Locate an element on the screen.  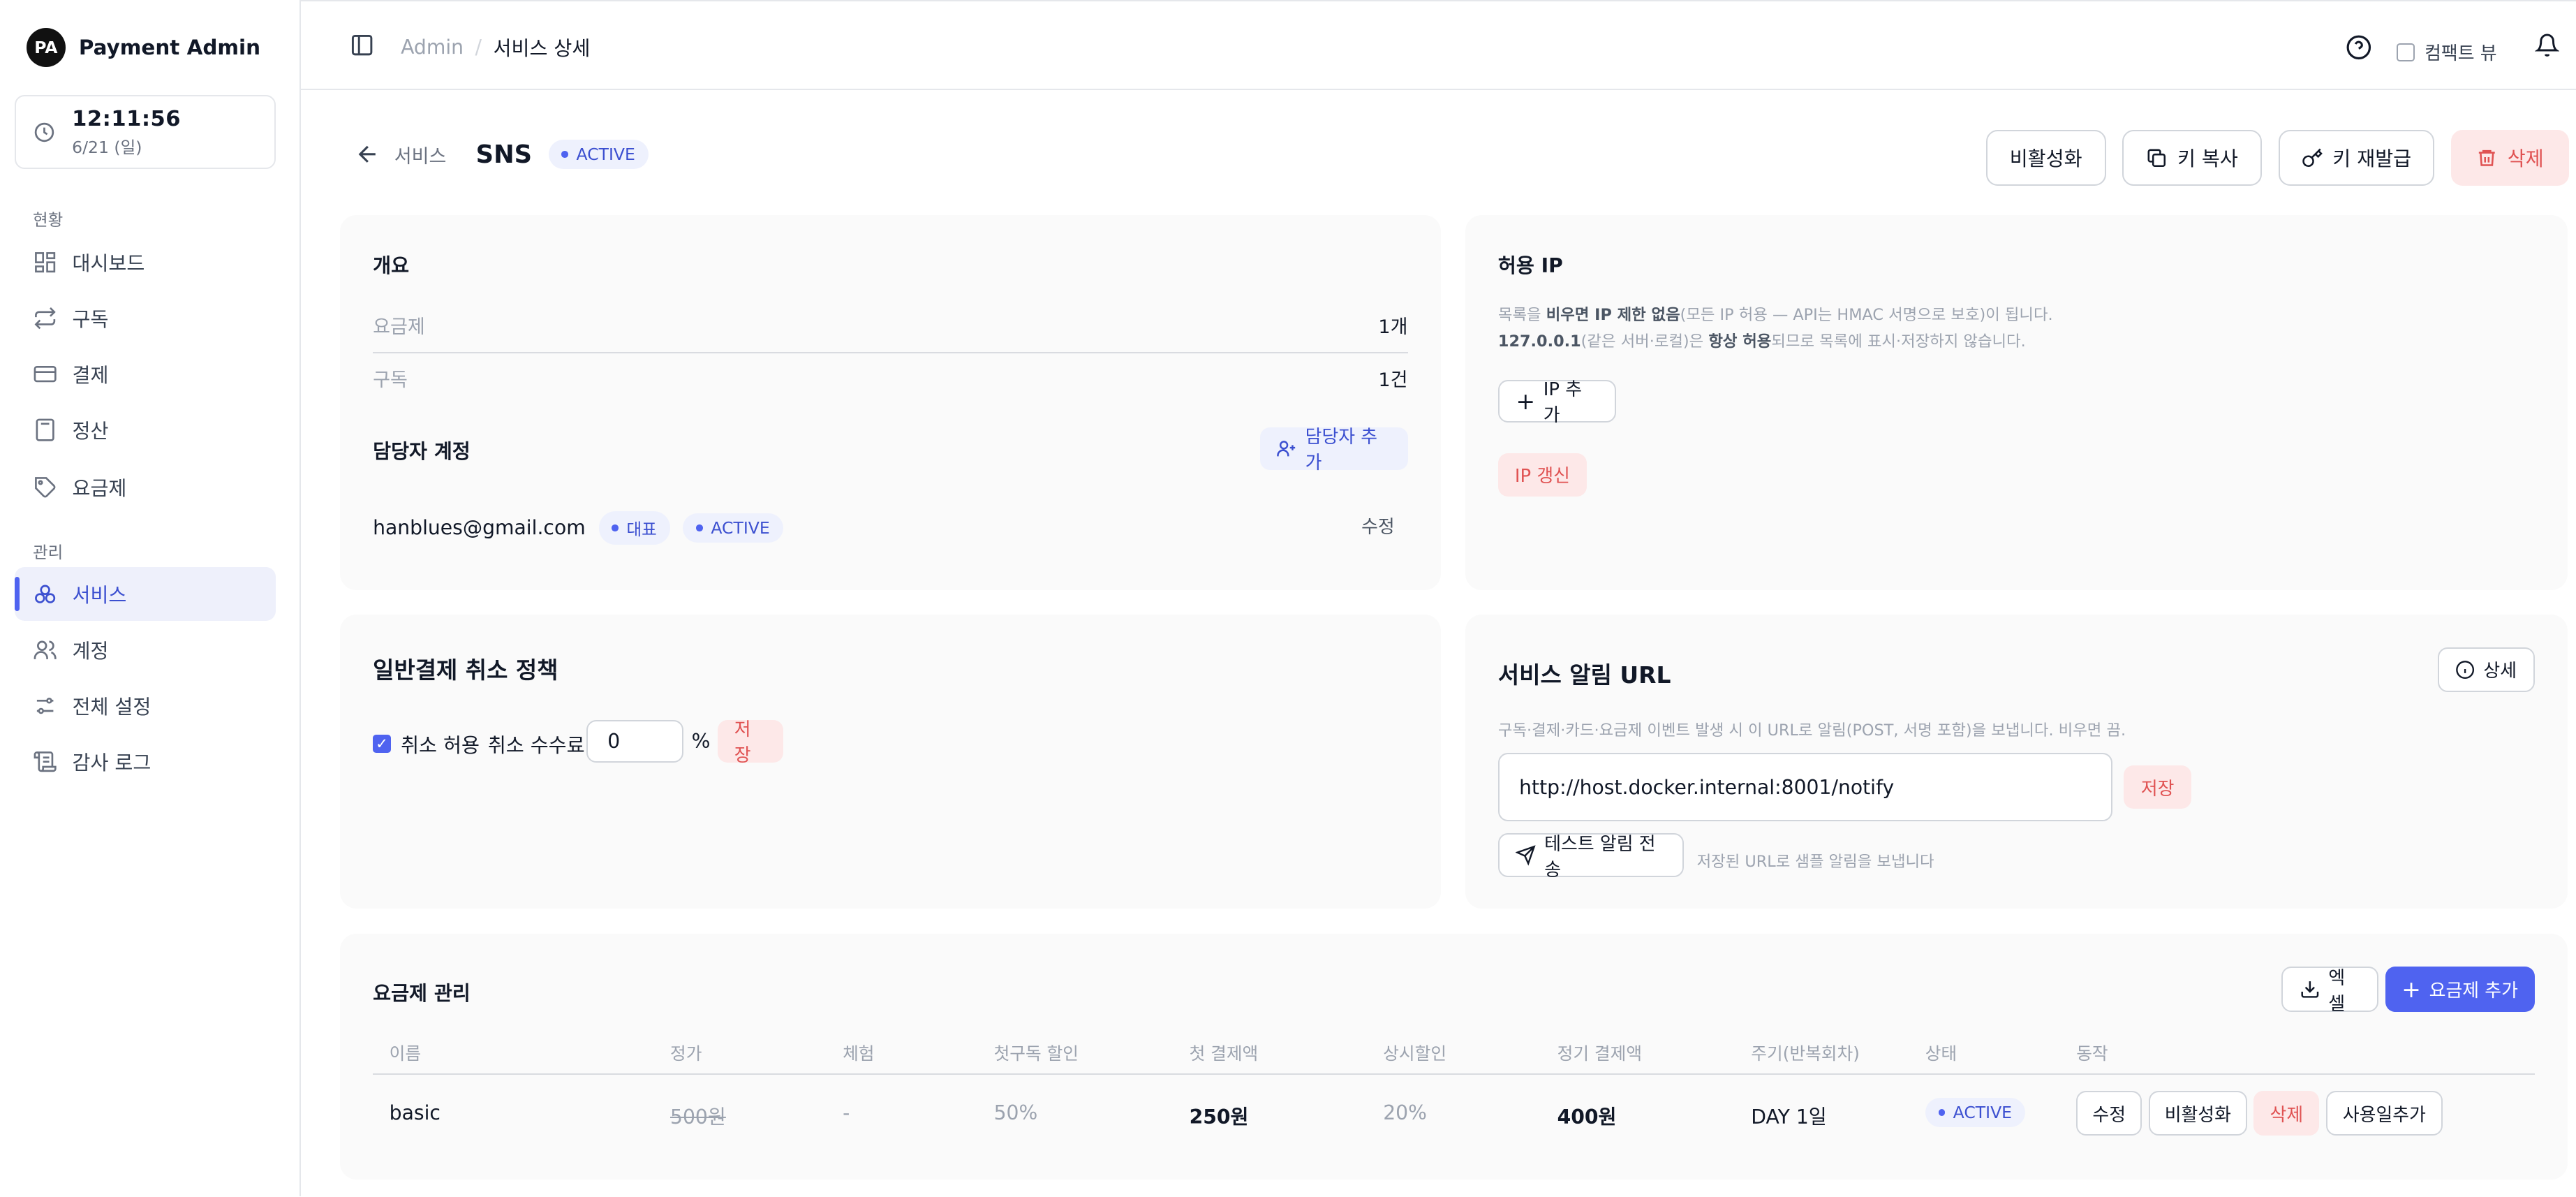
reissue-key-button: 키 재발급 is located at coordinates (2356, 158).